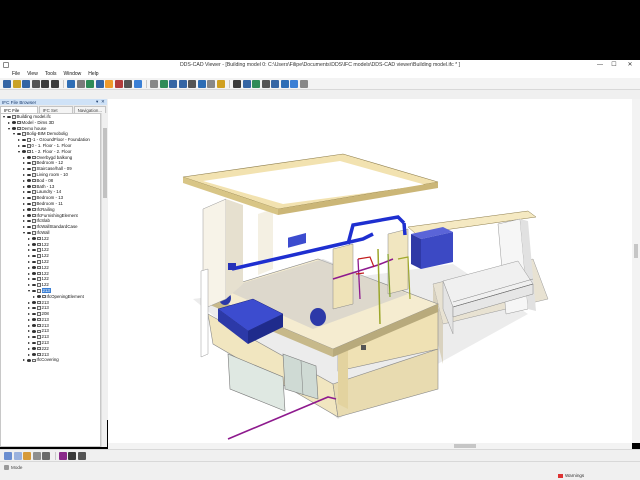 The image size is (640, 480). I want to click on maximize-button: ☐, so click(614, 65).